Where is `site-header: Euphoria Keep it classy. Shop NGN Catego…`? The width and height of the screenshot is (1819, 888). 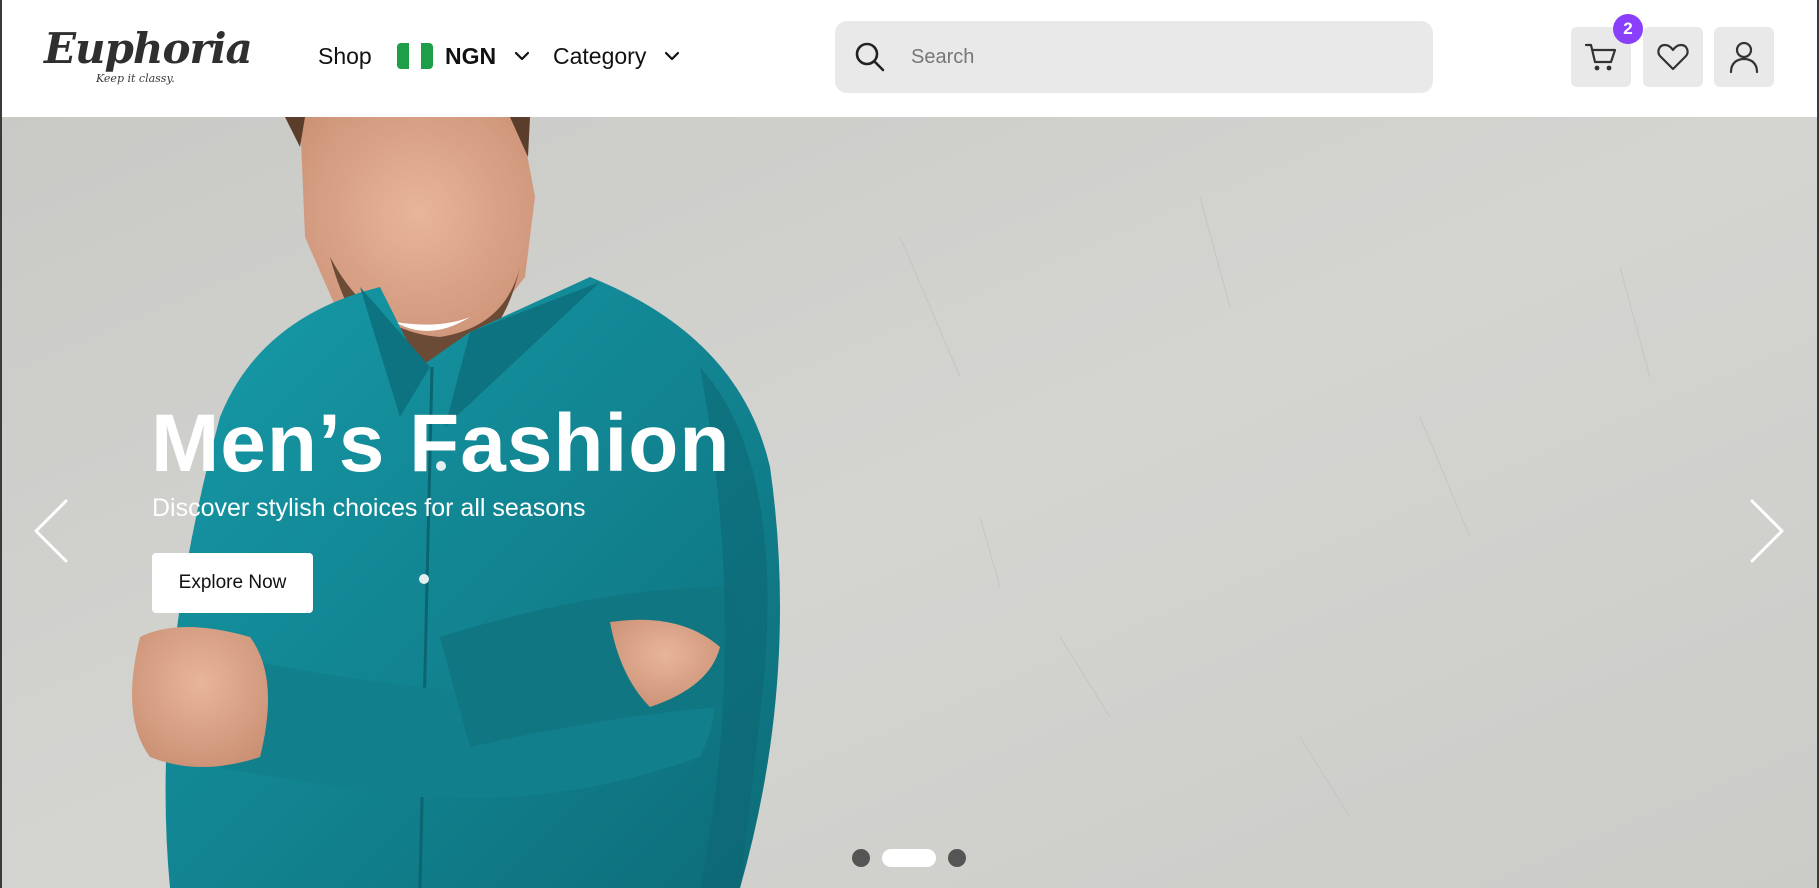
site-header: Euphoria Keep it classy. Shop NGN Catego… is located at coordinates (909, 58).